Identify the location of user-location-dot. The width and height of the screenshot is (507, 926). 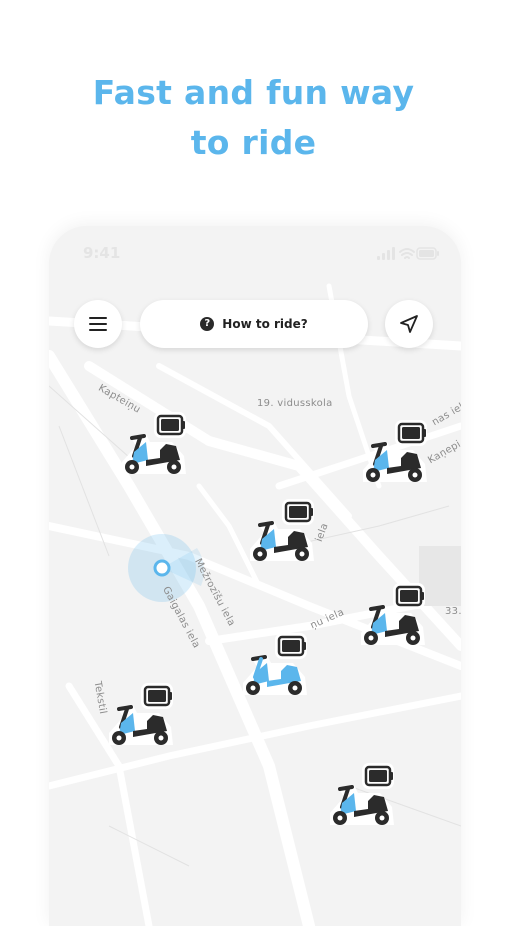
(162, 568).